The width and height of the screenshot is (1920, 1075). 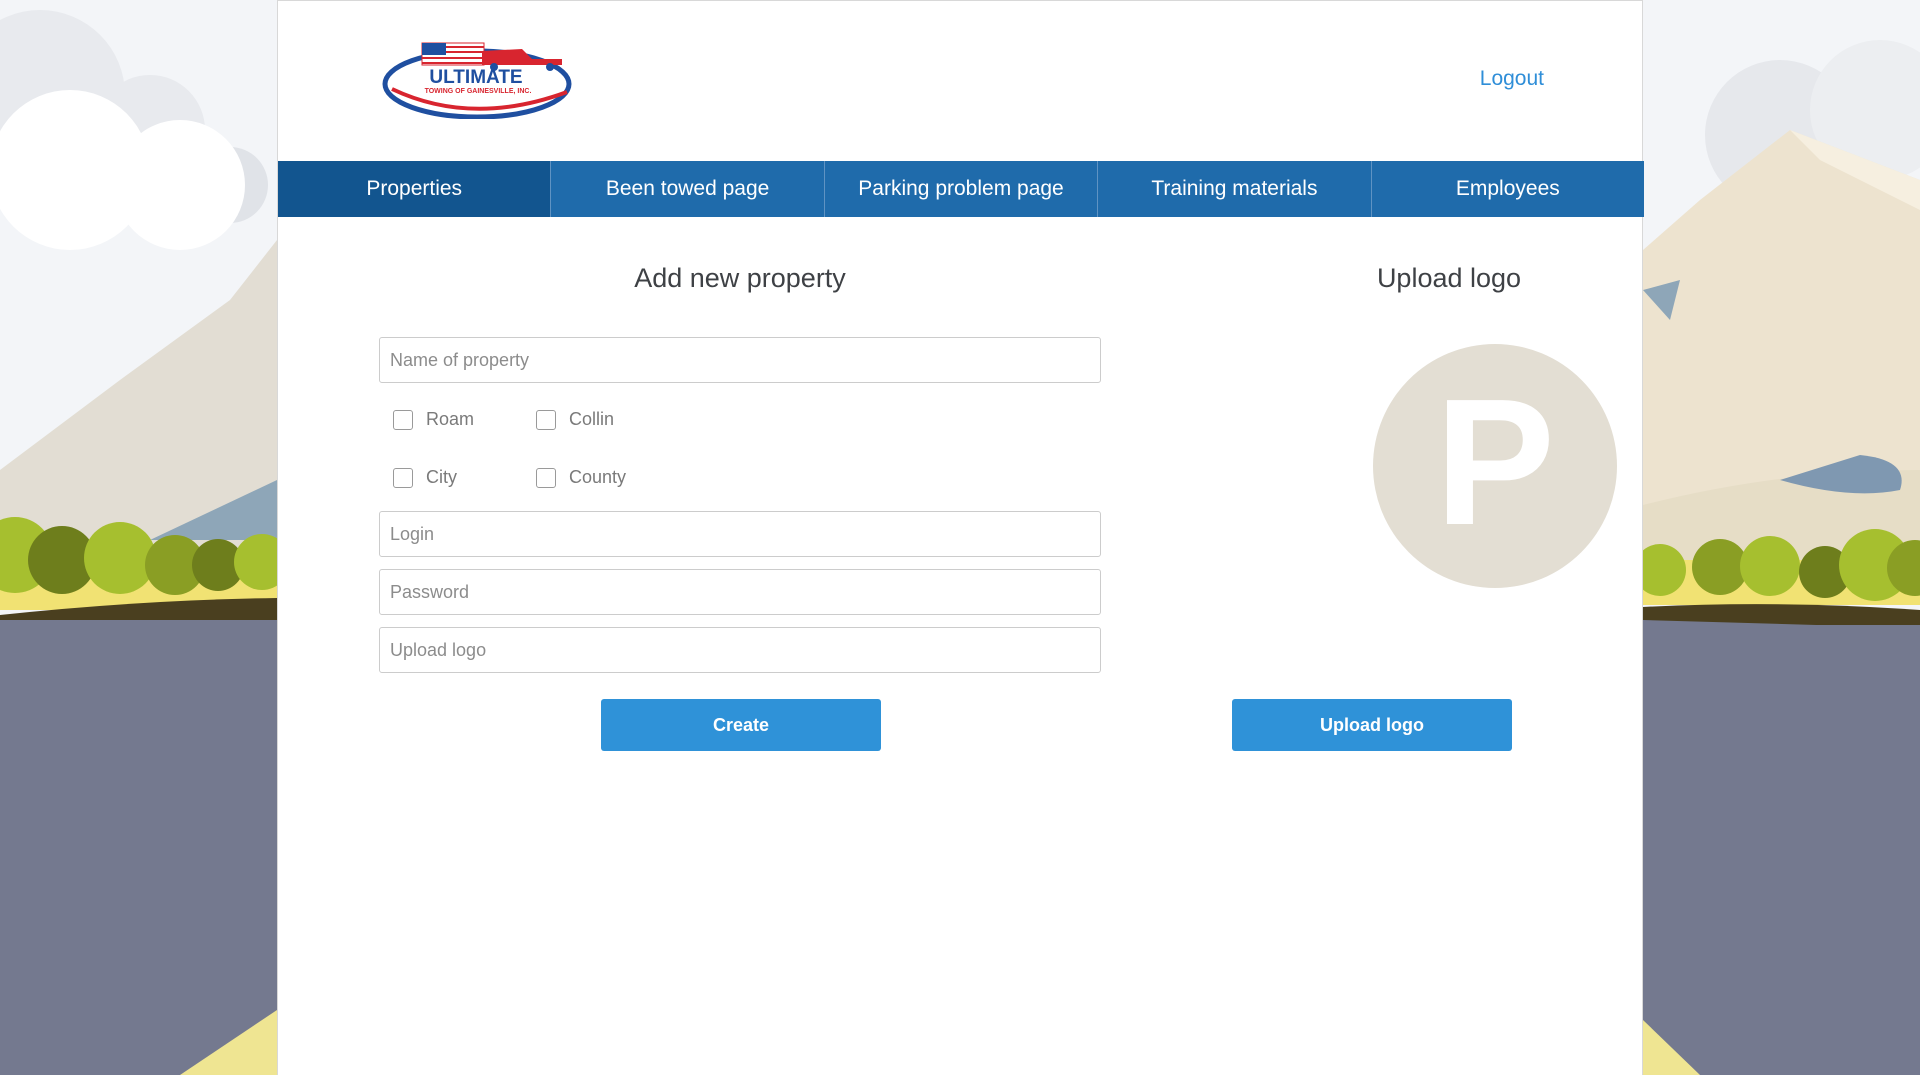 I want to click on property-name-input, so click(x=740, y=360).